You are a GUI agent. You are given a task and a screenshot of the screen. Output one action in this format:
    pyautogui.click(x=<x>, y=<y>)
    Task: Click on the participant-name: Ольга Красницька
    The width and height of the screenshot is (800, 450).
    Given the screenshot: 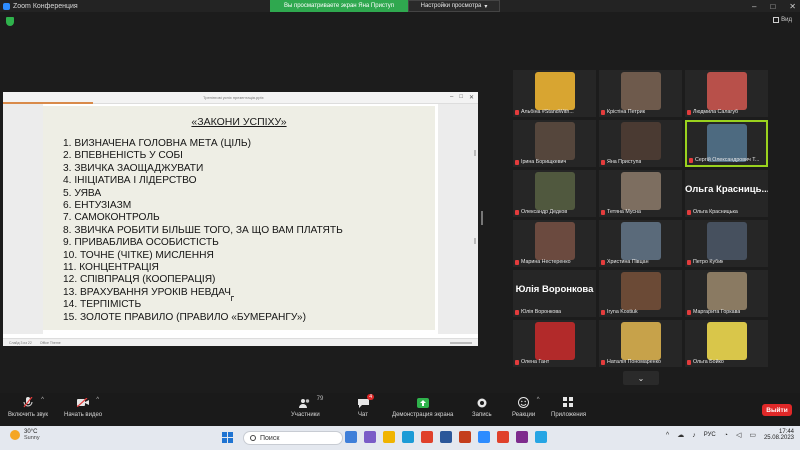 What is the action you would take?
    pyautogui.click(x=715, y=212)
    